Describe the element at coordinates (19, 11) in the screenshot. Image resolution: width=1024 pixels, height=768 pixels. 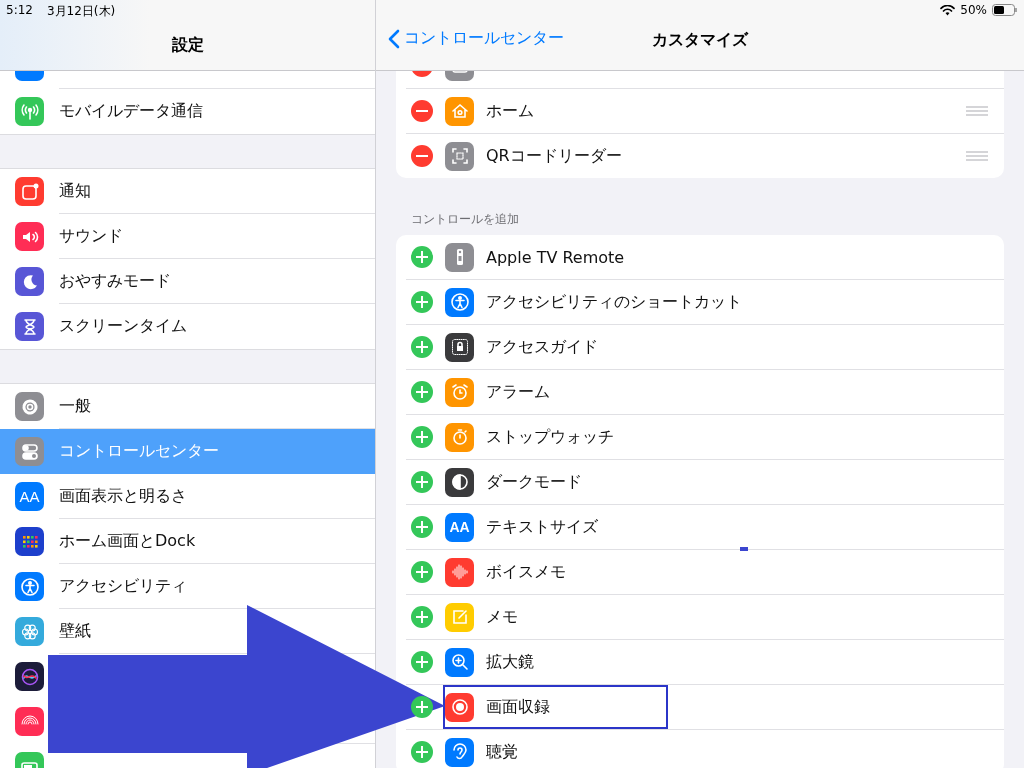
I see `status-time: 5:12` at that location.